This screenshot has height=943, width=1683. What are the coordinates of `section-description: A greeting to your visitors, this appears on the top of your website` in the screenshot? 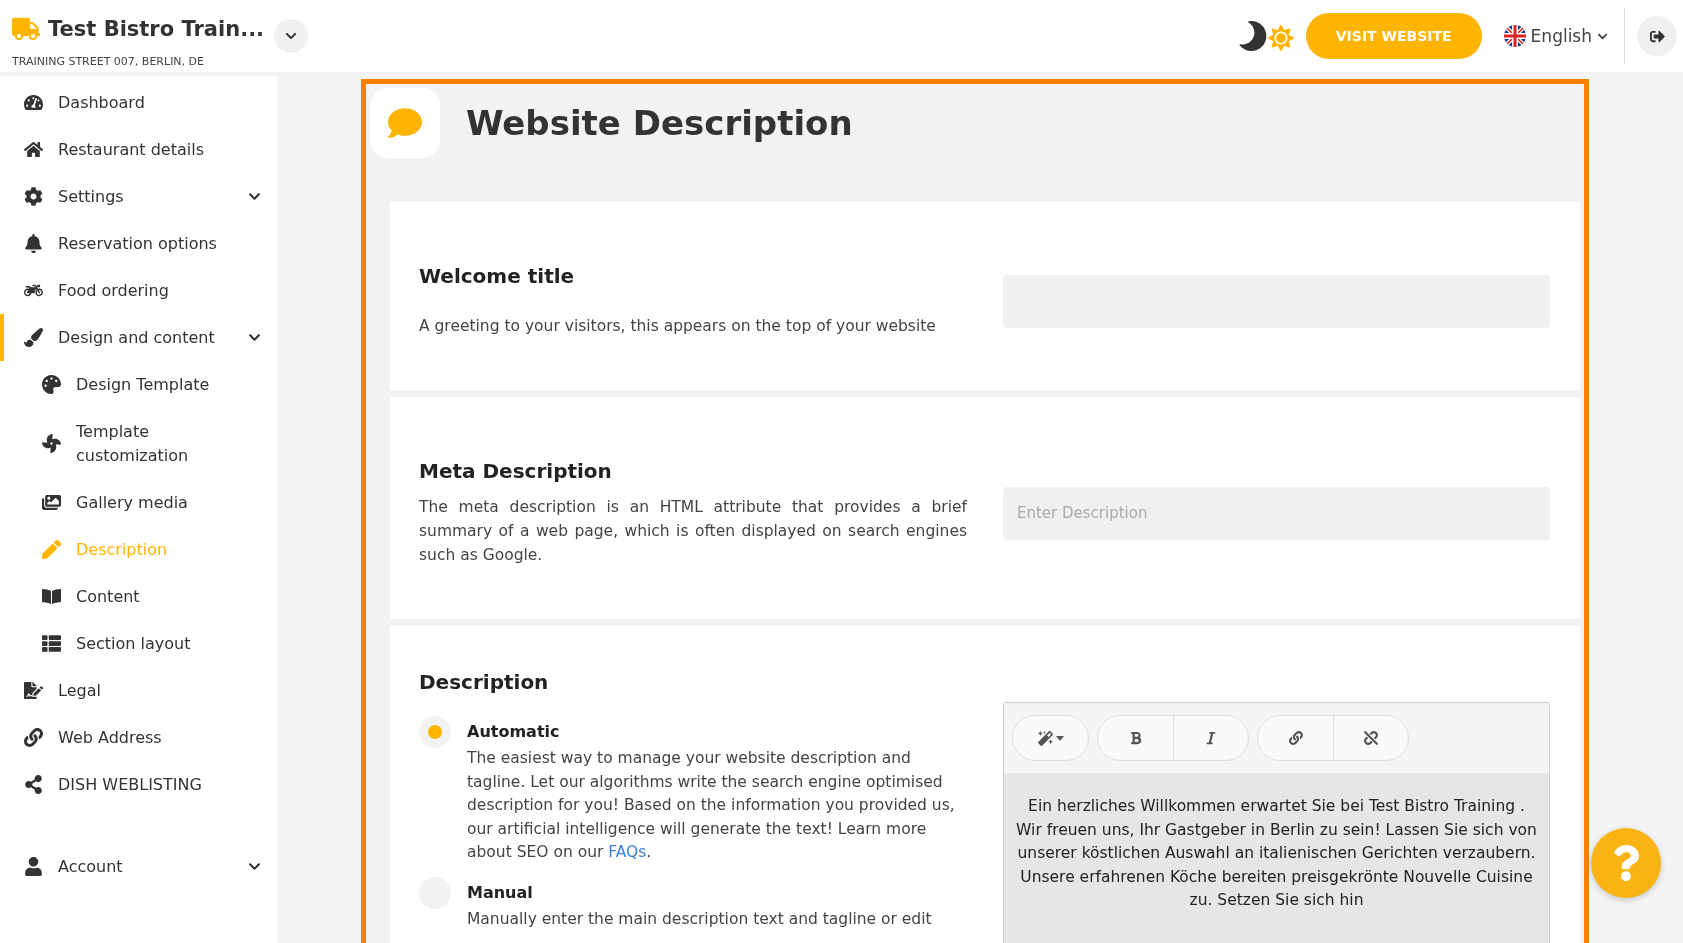 It's located at (678, 326).